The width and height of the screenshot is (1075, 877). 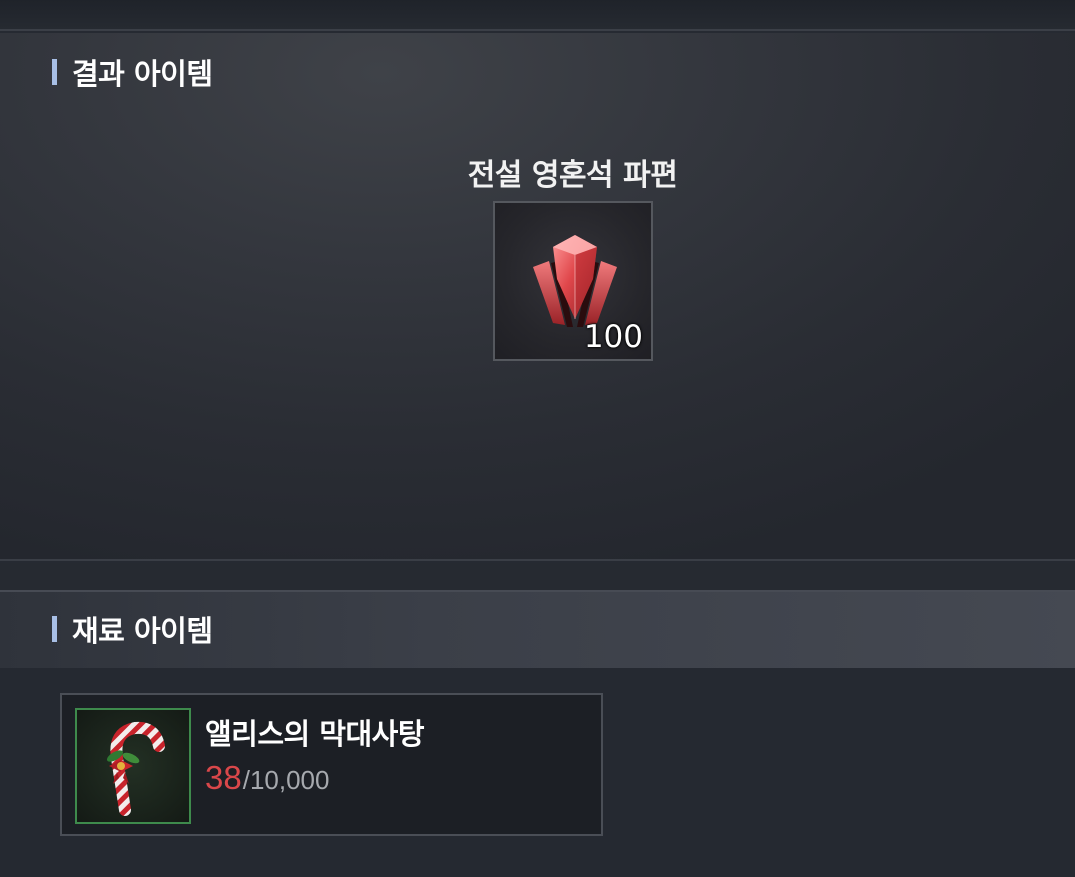 I want to click on result-section-header: 결과 아이템, so click(x=537, y=72).